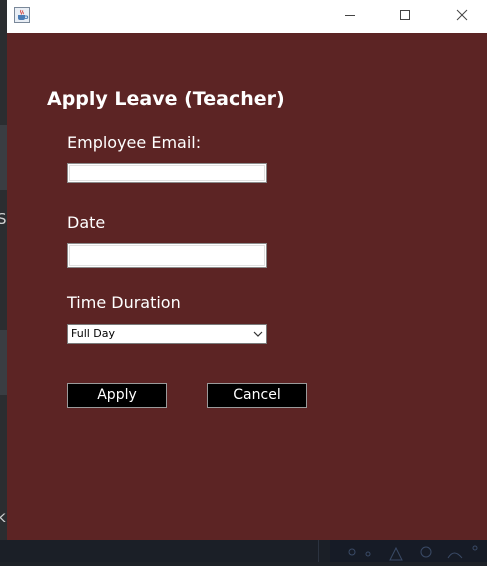 Image resolution: width=487 pixels, height=566 pixels. What do you see at coordinates (258, 334) in the screenshot?
I see `chevron-down-icon` at bounding box center [258, 334].